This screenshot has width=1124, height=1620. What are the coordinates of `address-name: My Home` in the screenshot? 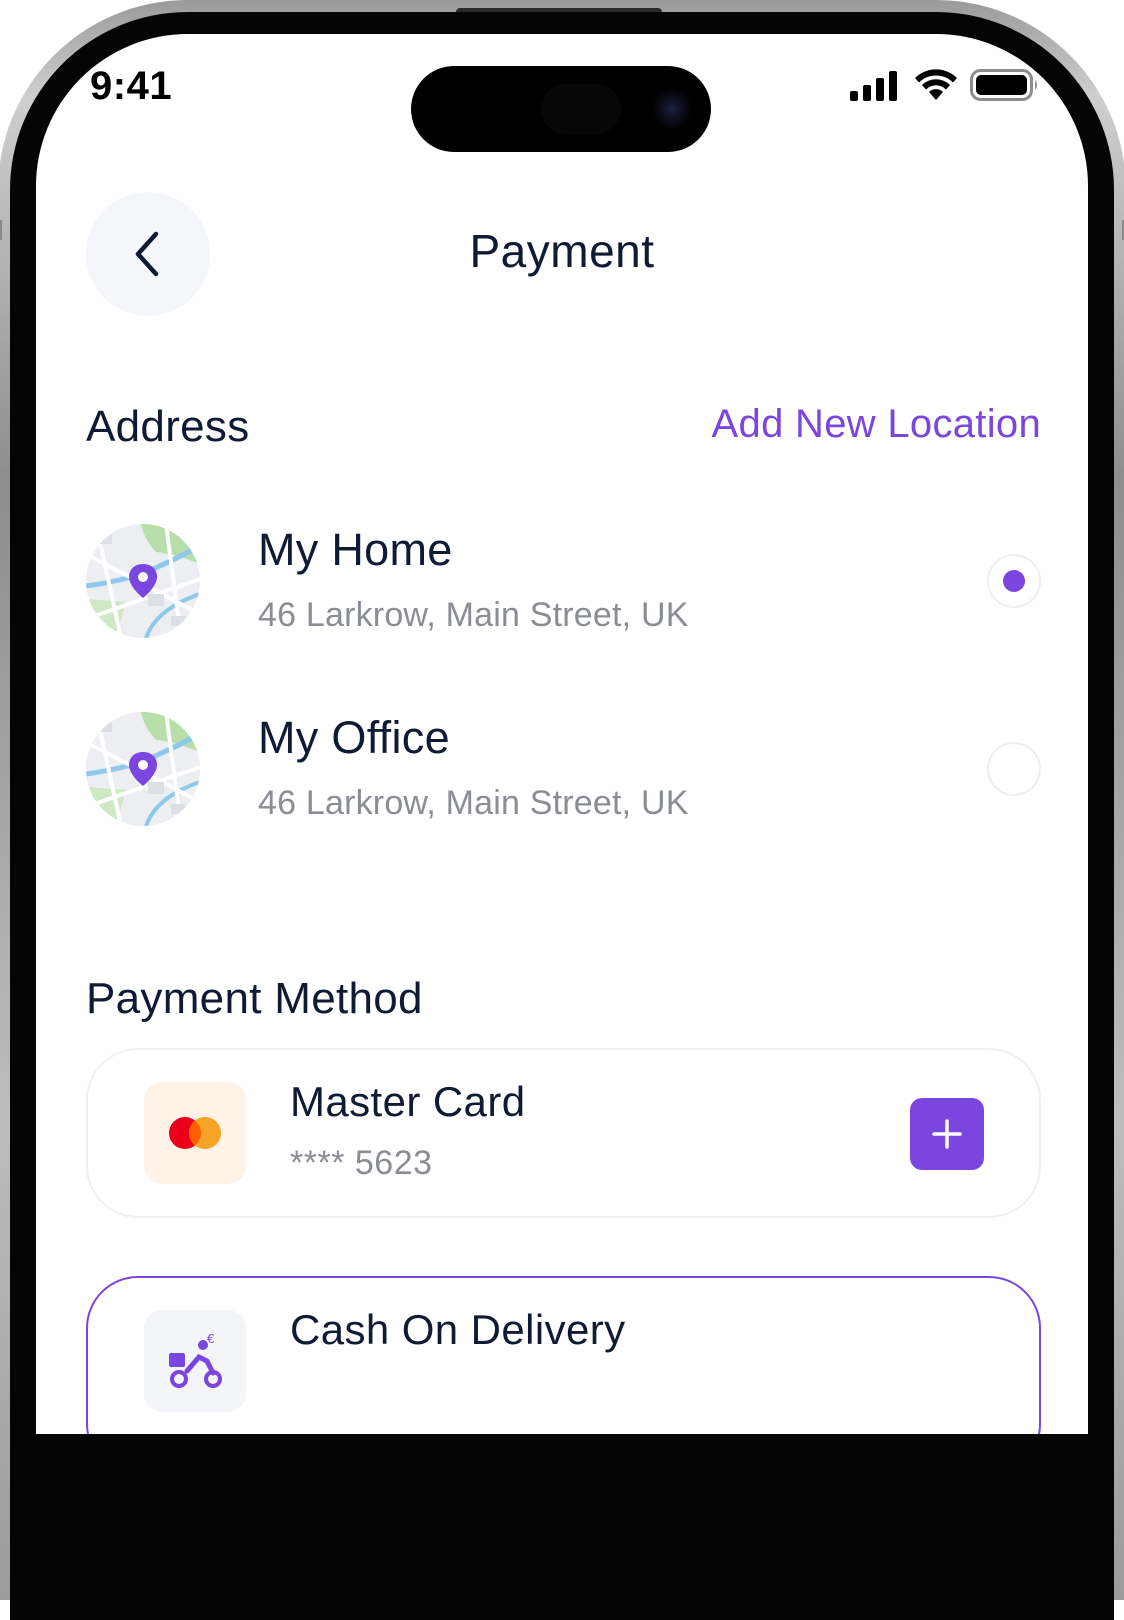 It's located at (355, 549).